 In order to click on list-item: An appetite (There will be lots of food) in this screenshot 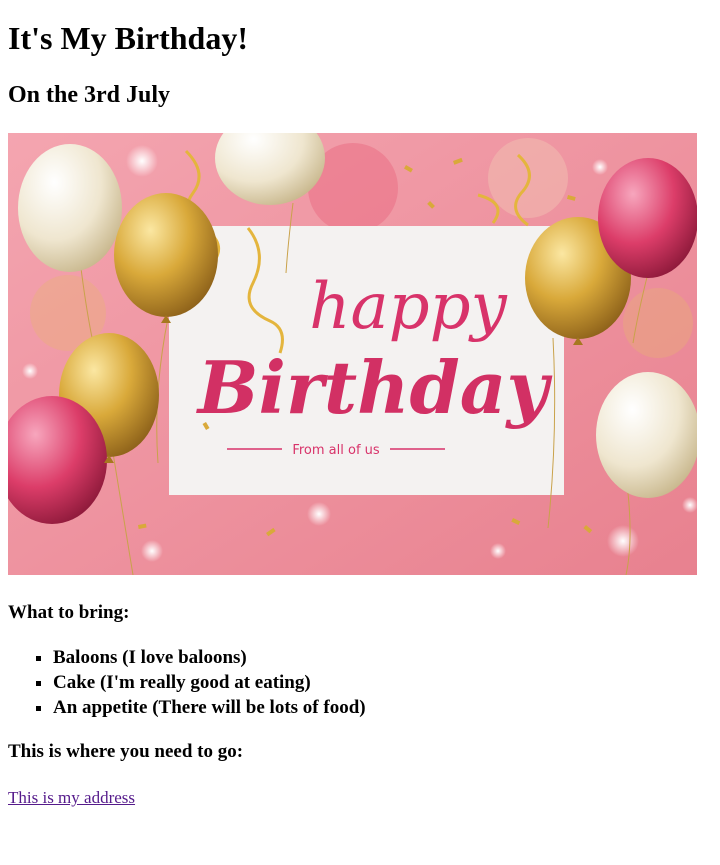, I will do `click(382, 707)`.